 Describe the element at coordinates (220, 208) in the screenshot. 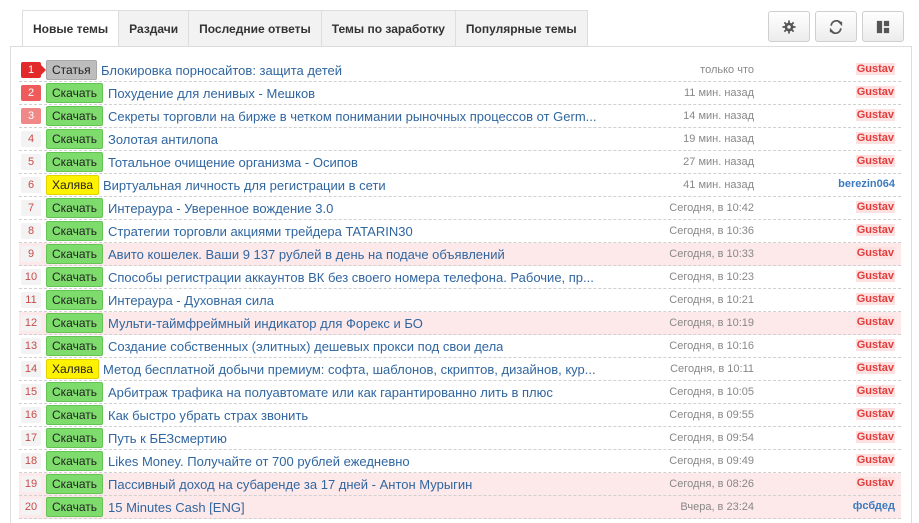

I see `thread-title-link: Интераура - Уверенное вождение 3.0` at that location.